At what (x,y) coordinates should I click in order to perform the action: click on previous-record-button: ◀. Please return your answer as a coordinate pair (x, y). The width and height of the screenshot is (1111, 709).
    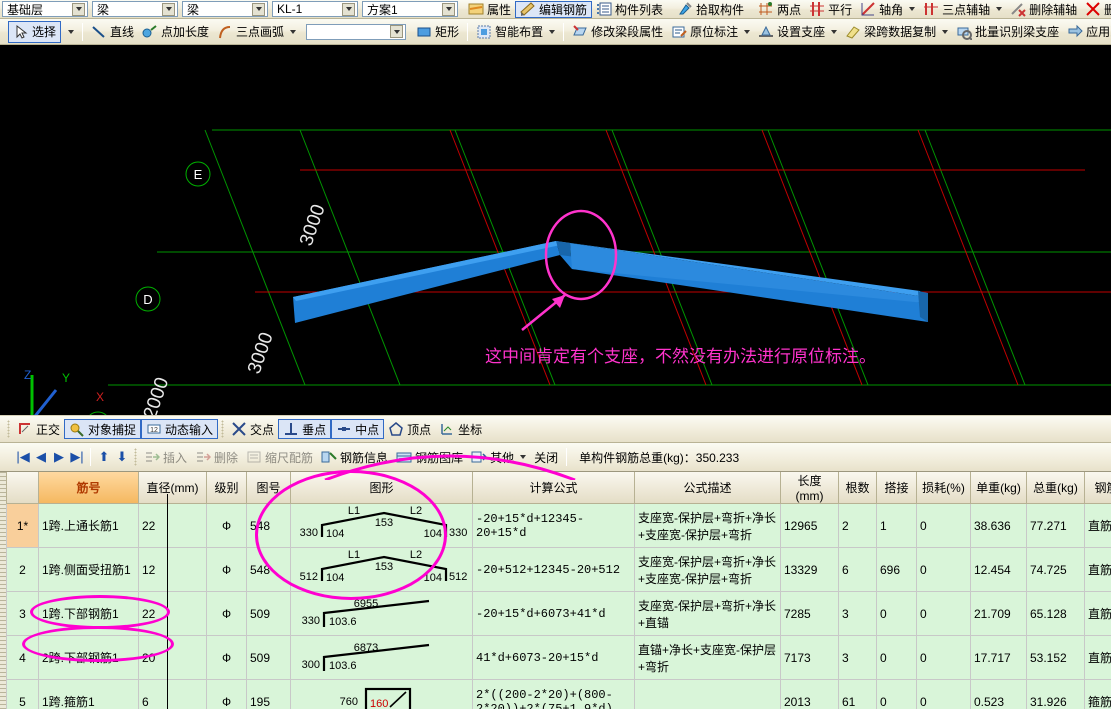
    Looking at the image, I should click on (41, 457).